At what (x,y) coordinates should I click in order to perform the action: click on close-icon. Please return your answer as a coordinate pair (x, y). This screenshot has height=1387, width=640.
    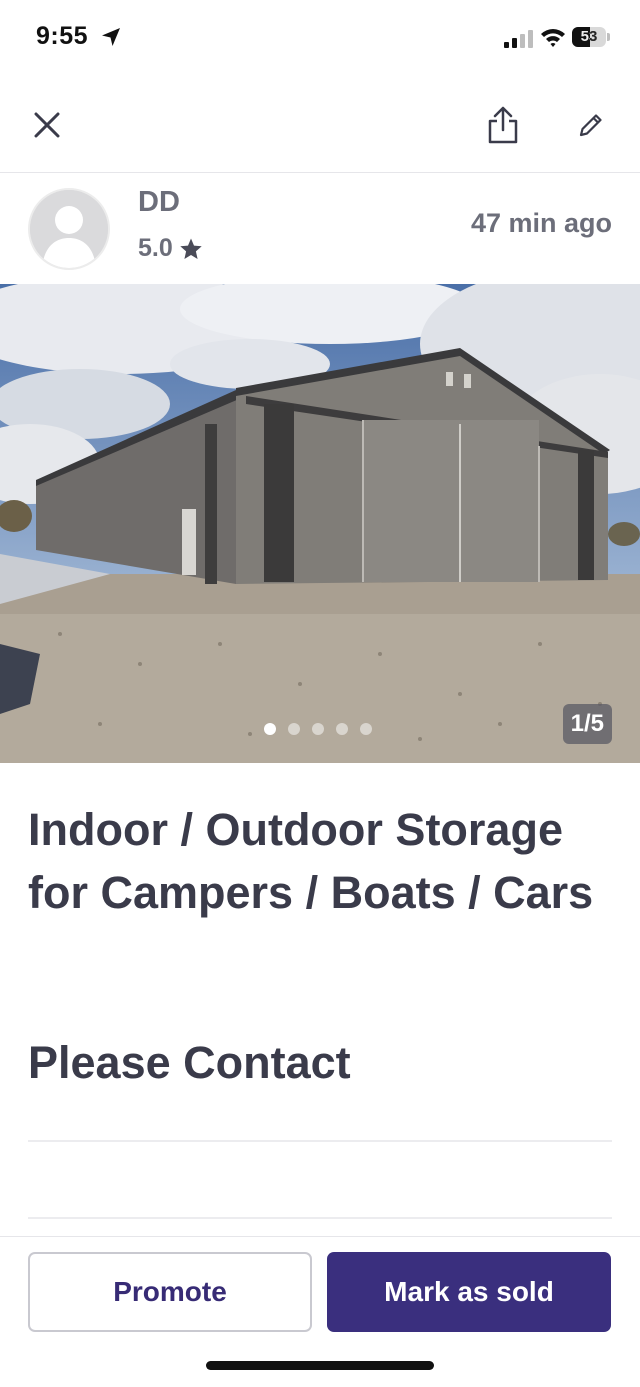
    Looking at the image, I should click on (47, 125).